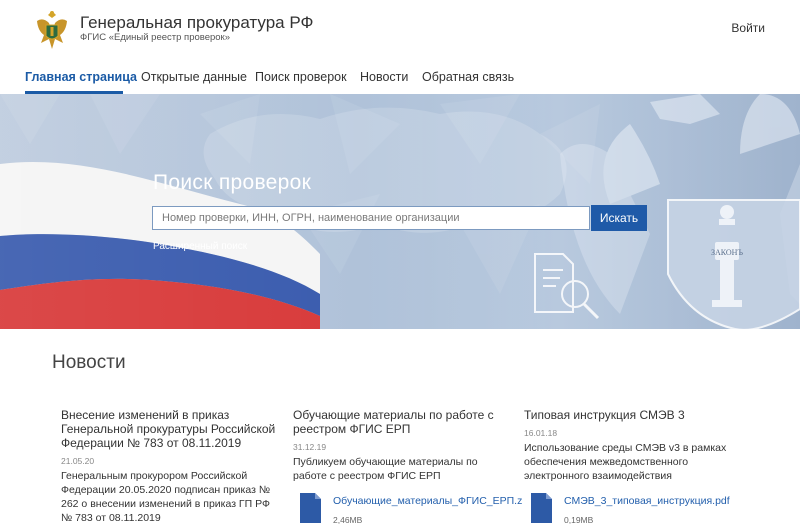 This screenshot has height=531, width=800. Describe the element at coordinates (197, 22) in the screenshot. I see `org-title: Генеральная прокуратура РФ` at that location.